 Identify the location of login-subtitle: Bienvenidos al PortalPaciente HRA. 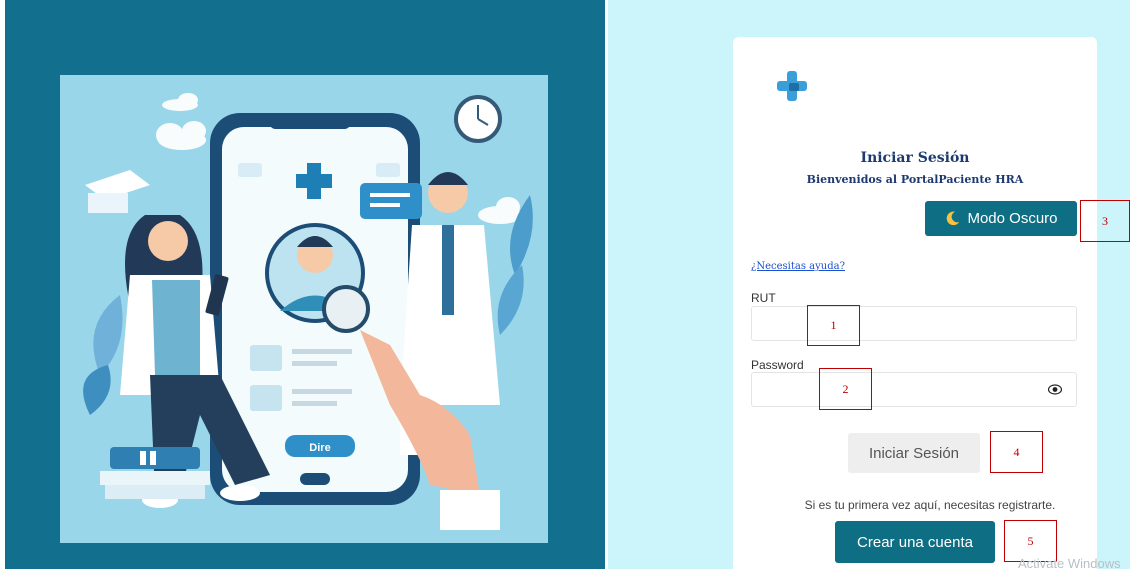
(915, 179).